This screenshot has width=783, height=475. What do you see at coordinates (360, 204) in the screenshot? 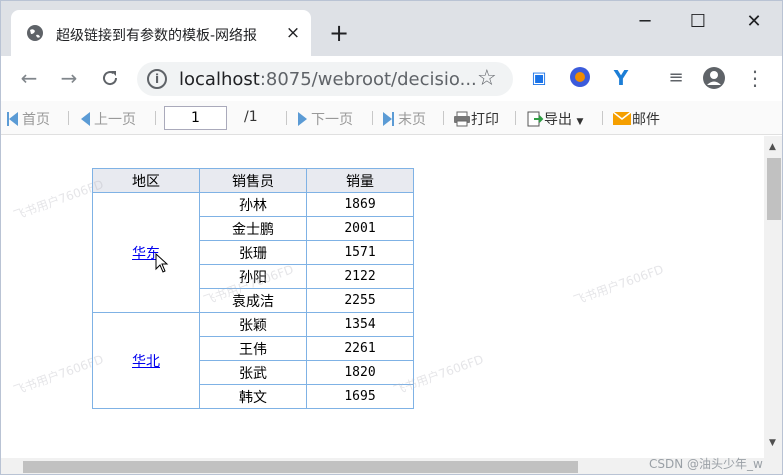
I see `sales-cell: 1869` at bounding box center [360, 204].